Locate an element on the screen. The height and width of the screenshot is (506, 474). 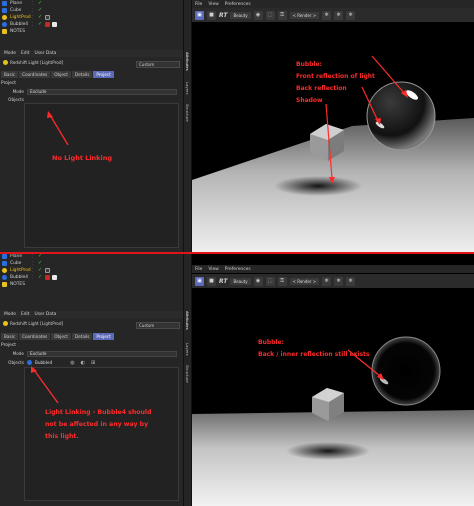
annotation-shadow: Shadow is located at coordinates (309, 100).